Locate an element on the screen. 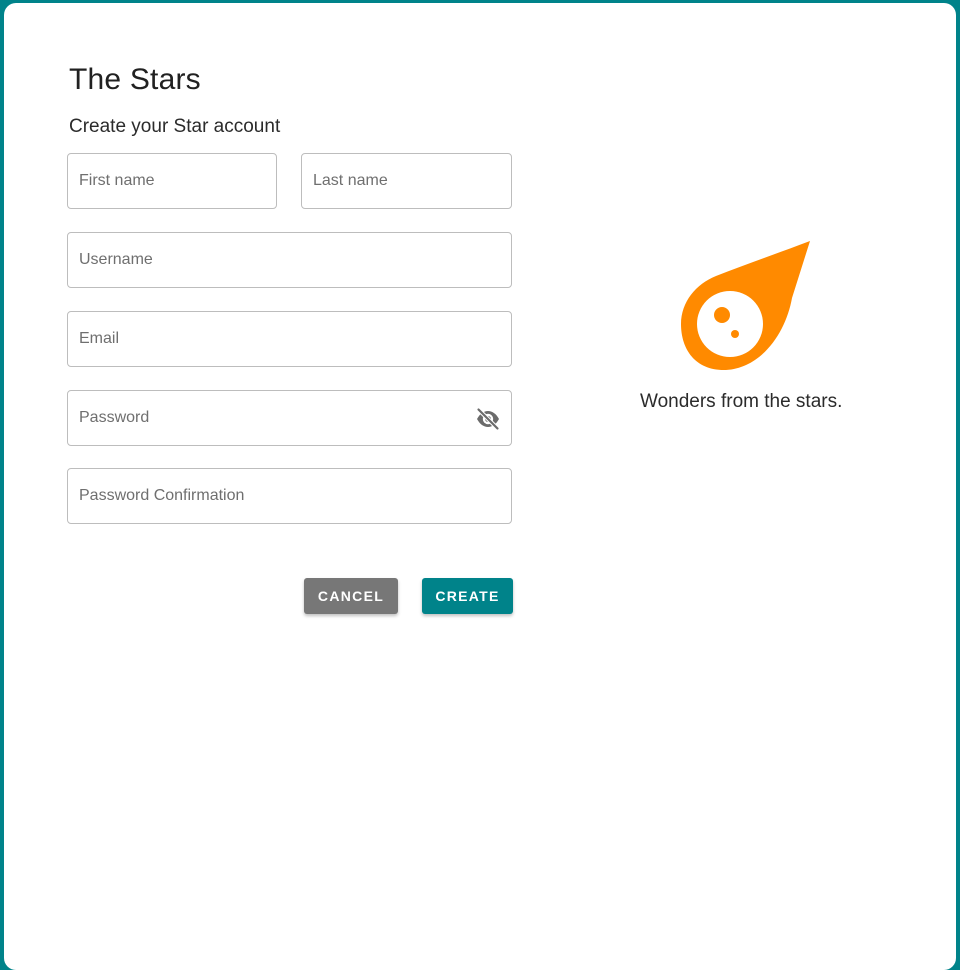 The height and width of the screenshot is (970, 960). create-button: CREATE is located at coordinates (467, 596).